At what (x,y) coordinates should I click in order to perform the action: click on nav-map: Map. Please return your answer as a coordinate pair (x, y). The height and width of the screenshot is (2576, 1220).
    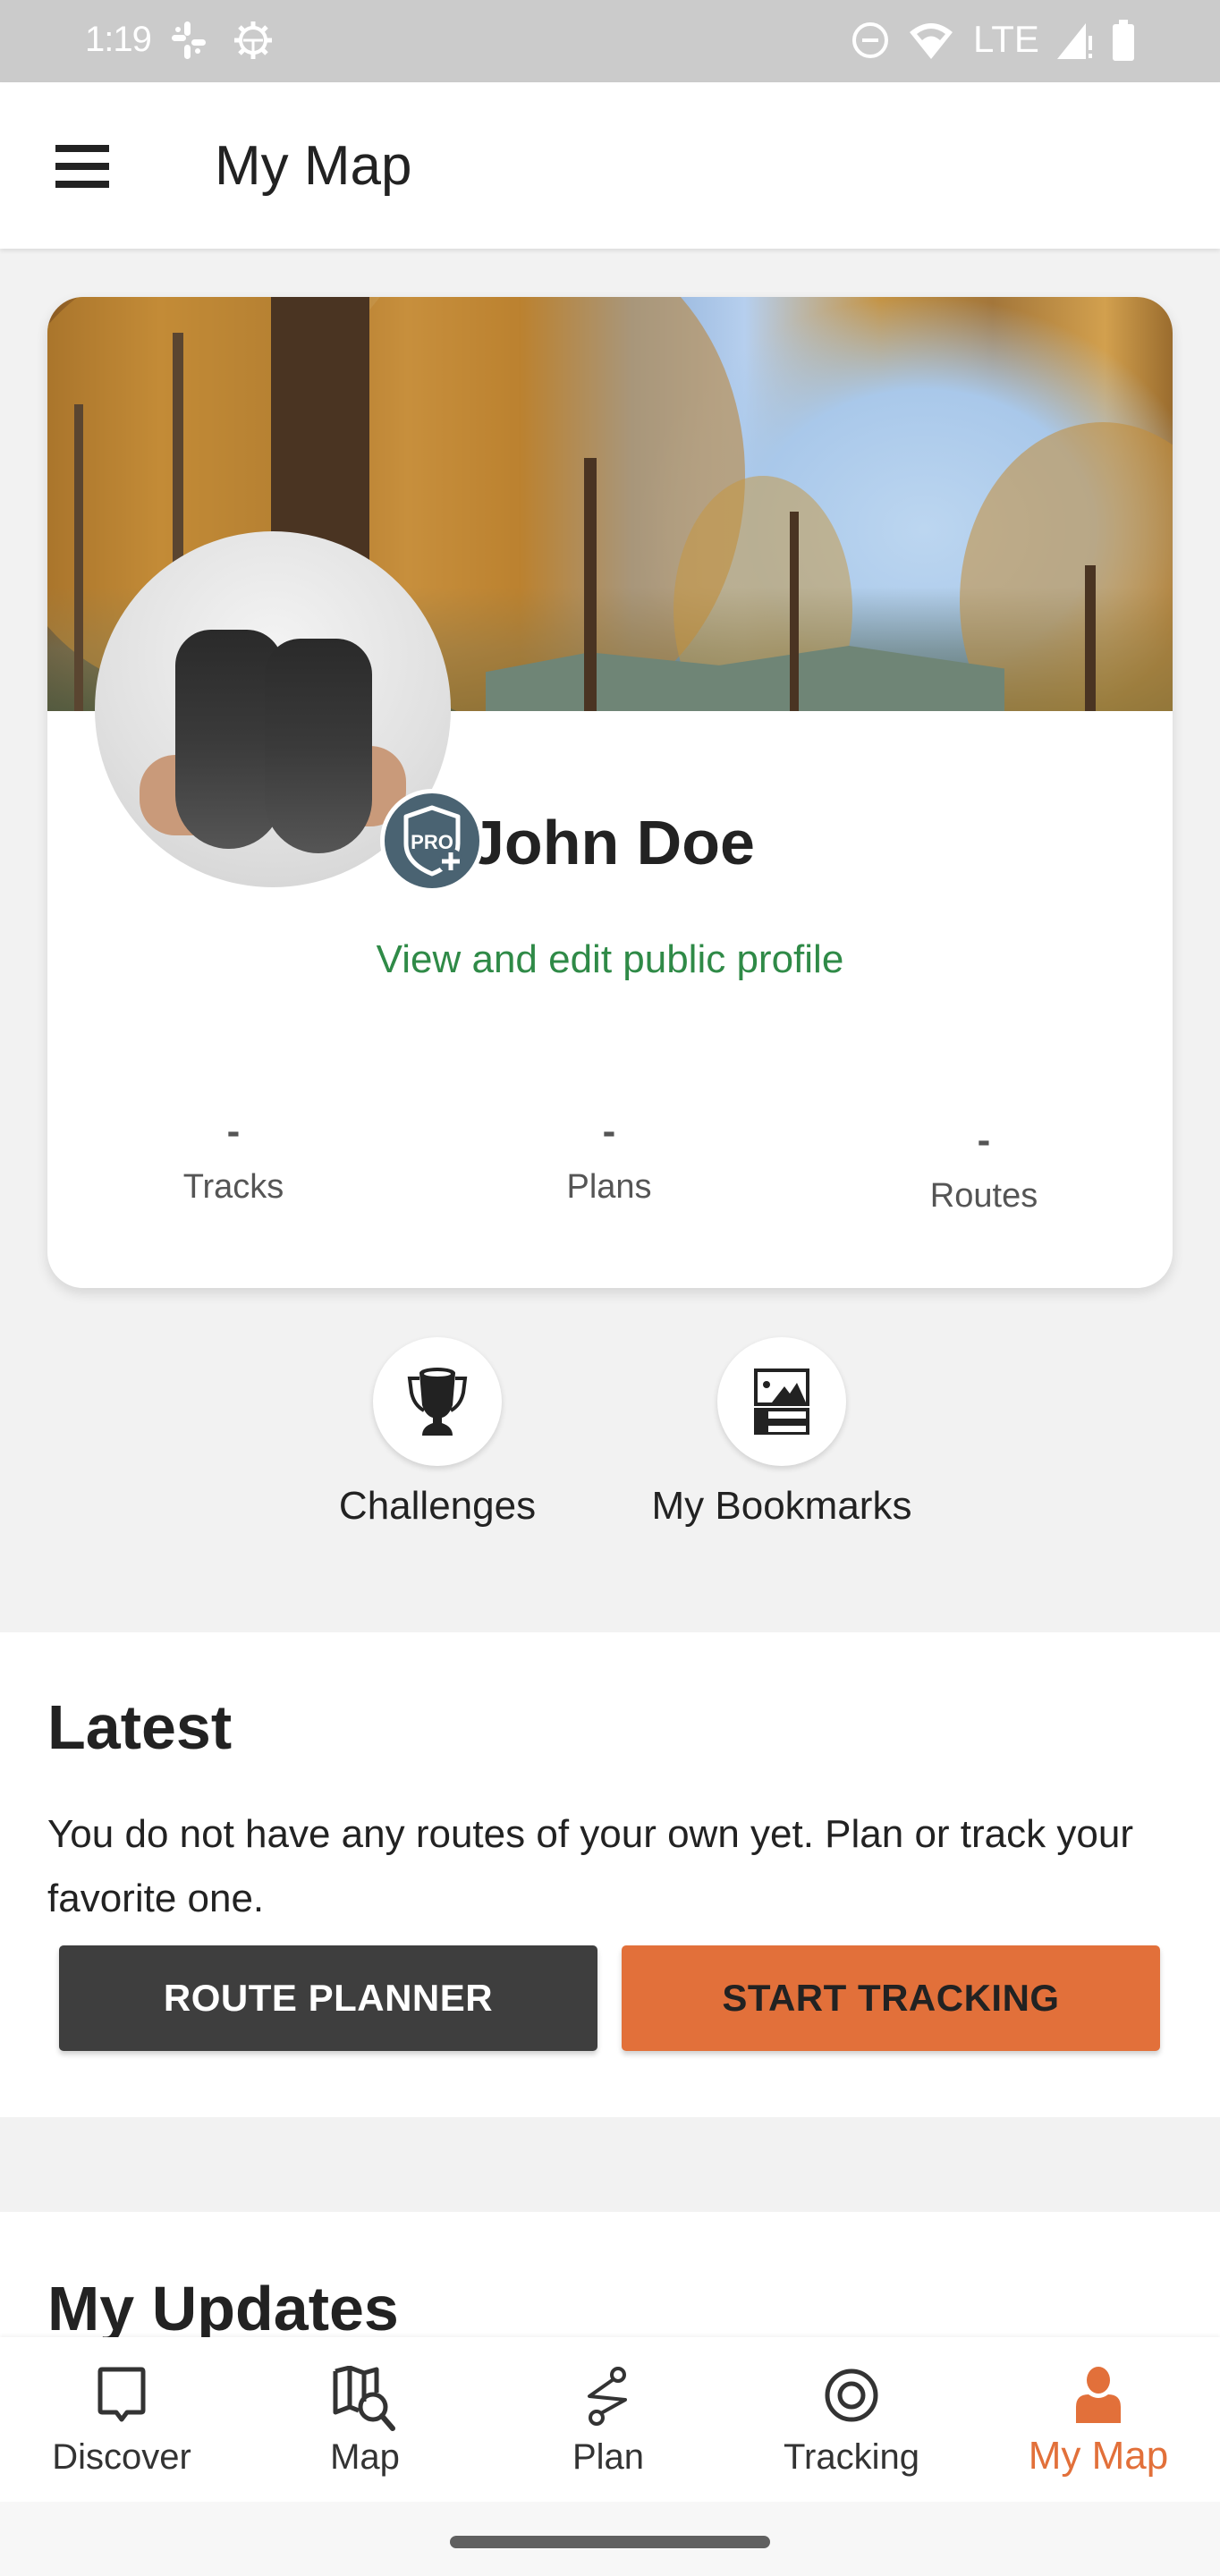
    Looking at the image, I should click on (365, 2419).